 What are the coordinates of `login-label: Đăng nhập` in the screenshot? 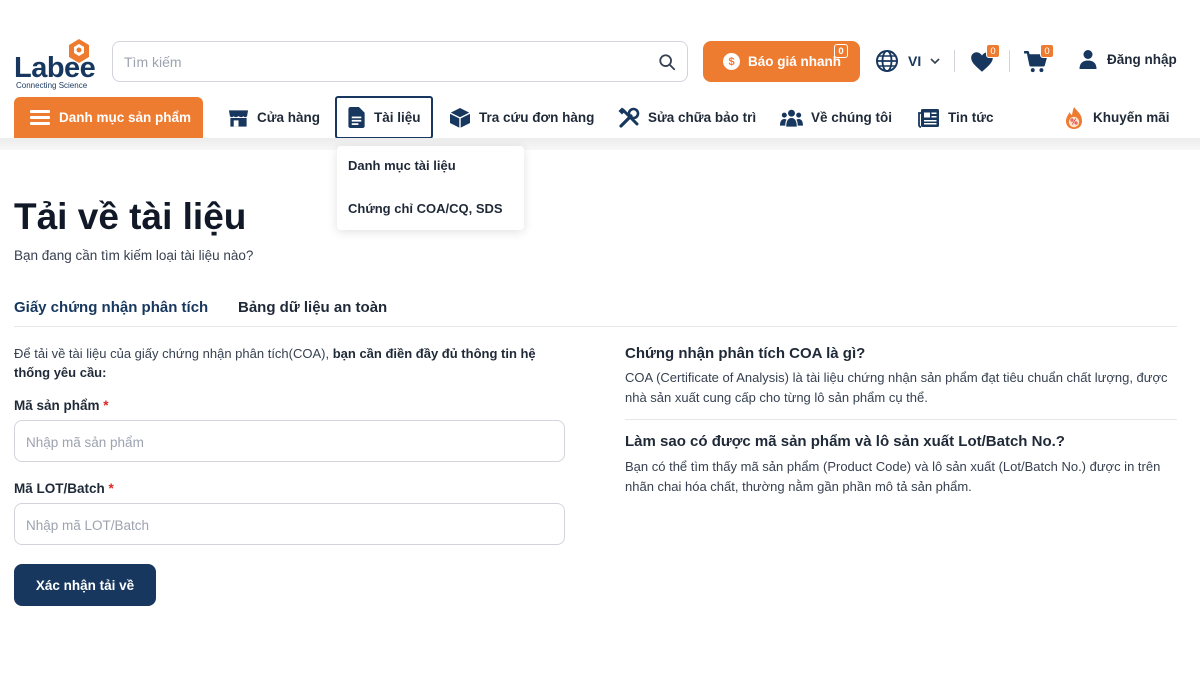 It's located at (1142, 59).